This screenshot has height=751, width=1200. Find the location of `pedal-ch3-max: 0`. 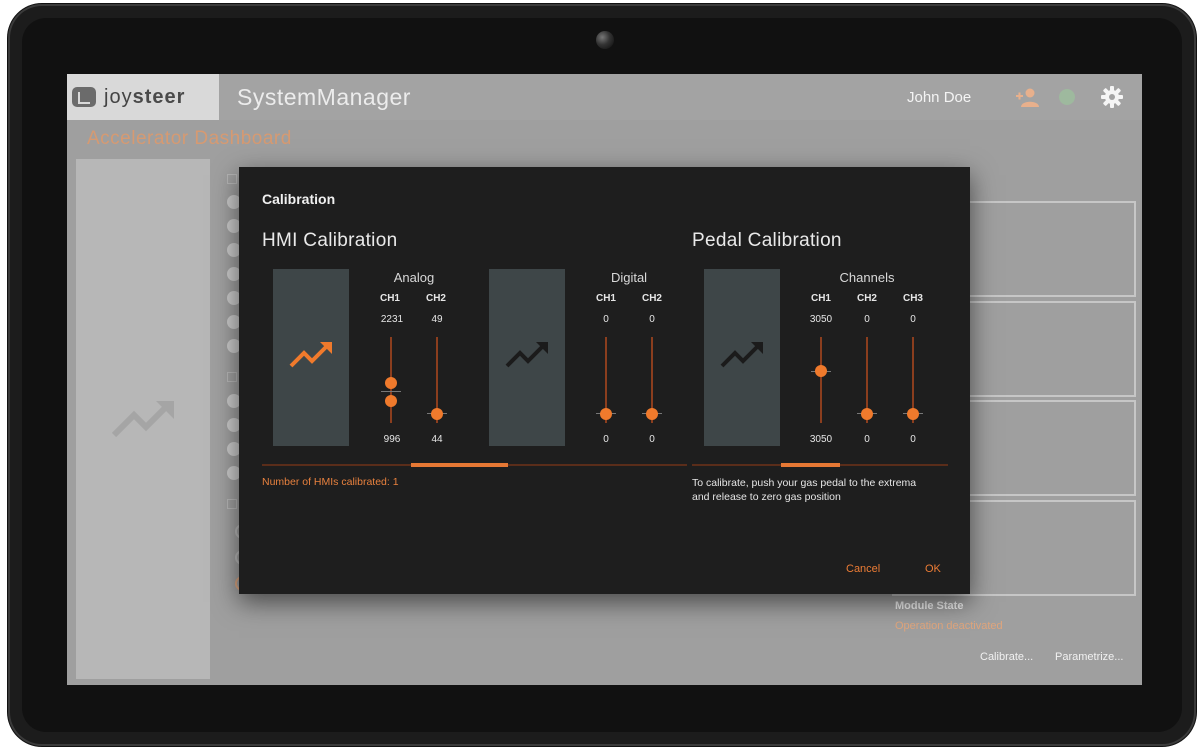

pedal-ch3-max: 0 is located at coordinates (913, 319).